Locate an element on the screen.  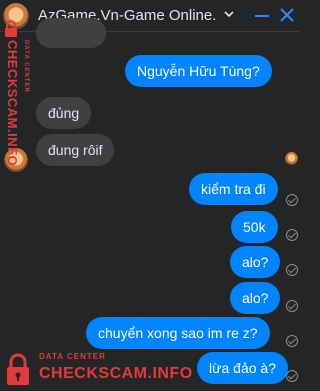
watermark-vertical: DATA CENTER CHECKSCAM.INFO is located at coordinates (15, 96).